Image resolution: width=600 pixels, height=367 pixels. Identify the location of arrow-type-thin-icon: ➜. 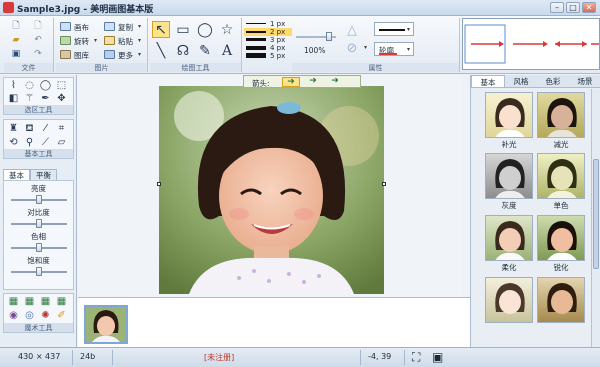
(335, 82).